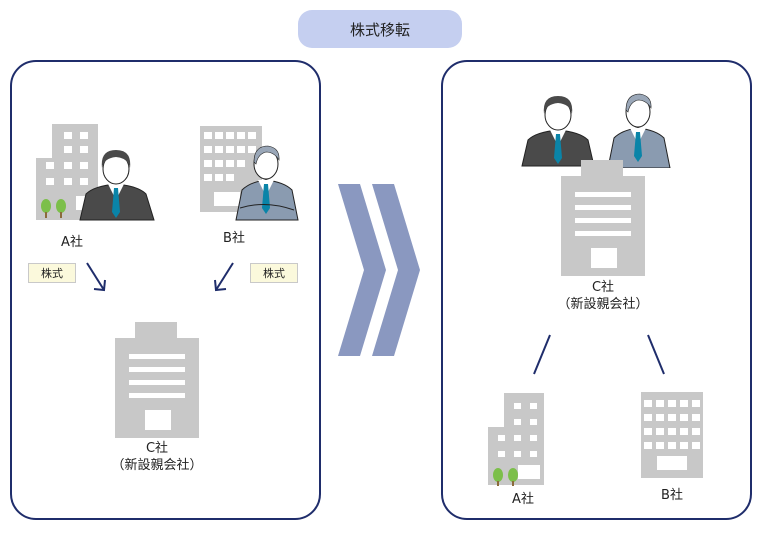  I want to click on company-a-illustration, so click(95, 172).